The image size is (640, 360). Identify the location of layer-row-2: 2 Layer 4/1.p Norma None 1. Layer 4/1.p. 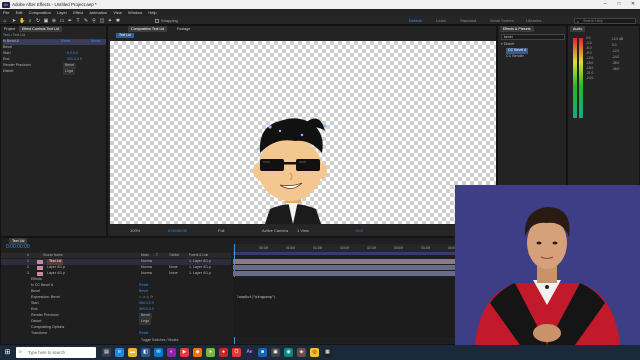
(116, 268).